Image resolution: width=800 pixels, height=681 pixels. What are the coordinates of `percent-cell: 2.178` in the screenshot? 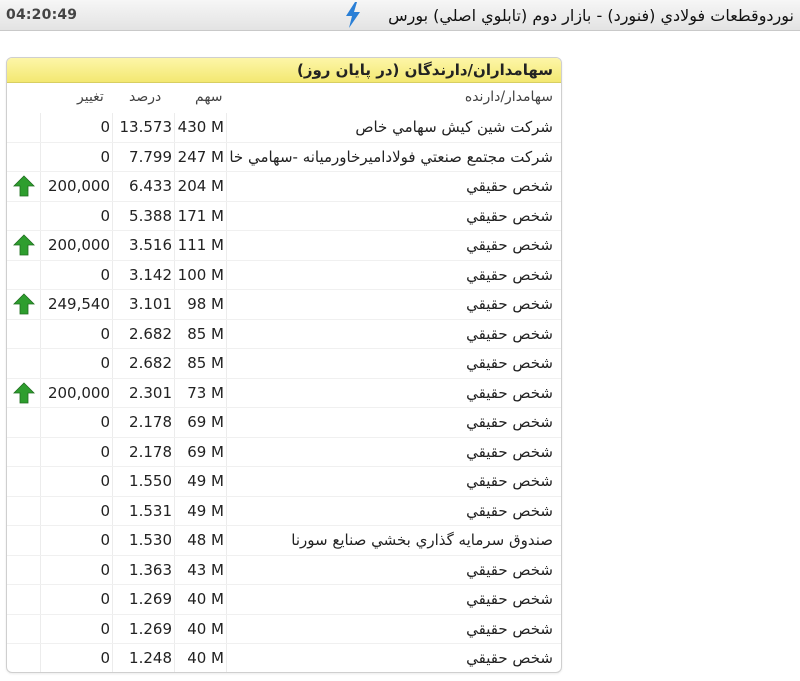 It's located at (144, 451).